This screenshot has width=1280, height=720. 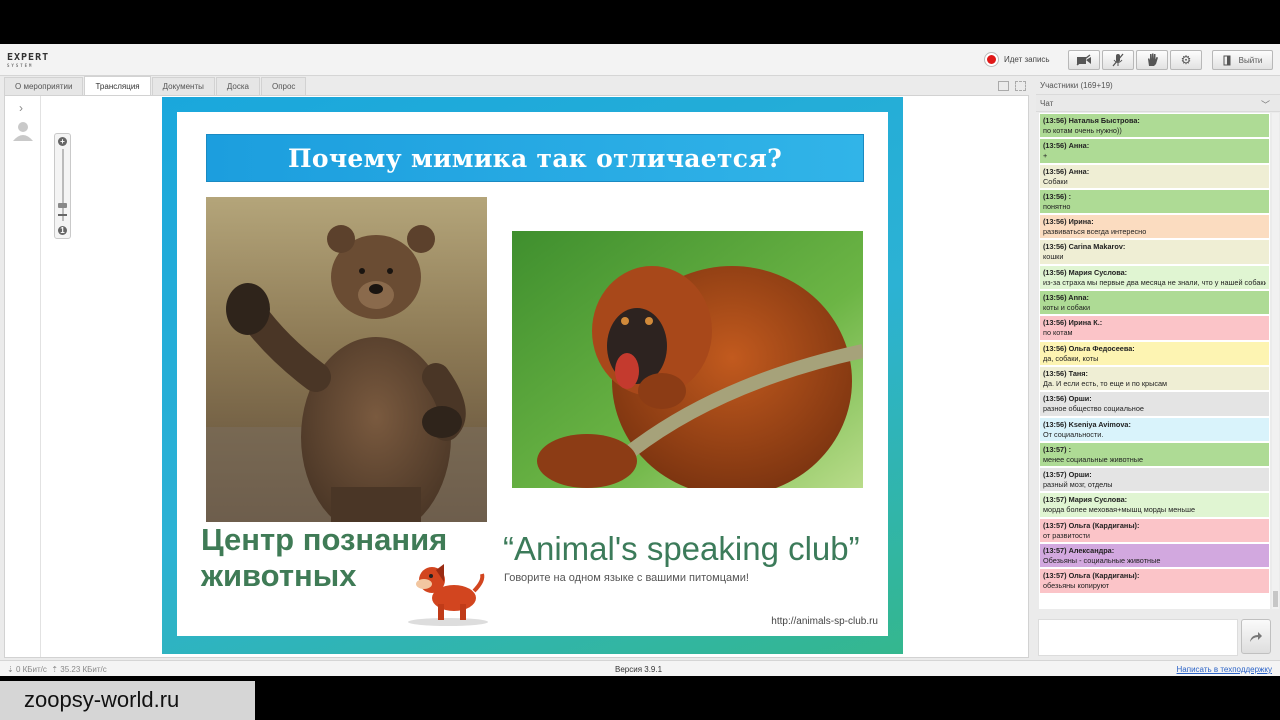 What do you see at coordinates (1093, 409) in the screenshot?
I see `chat-message-text: разное общество социальное` at bounding box center [1093, 409].